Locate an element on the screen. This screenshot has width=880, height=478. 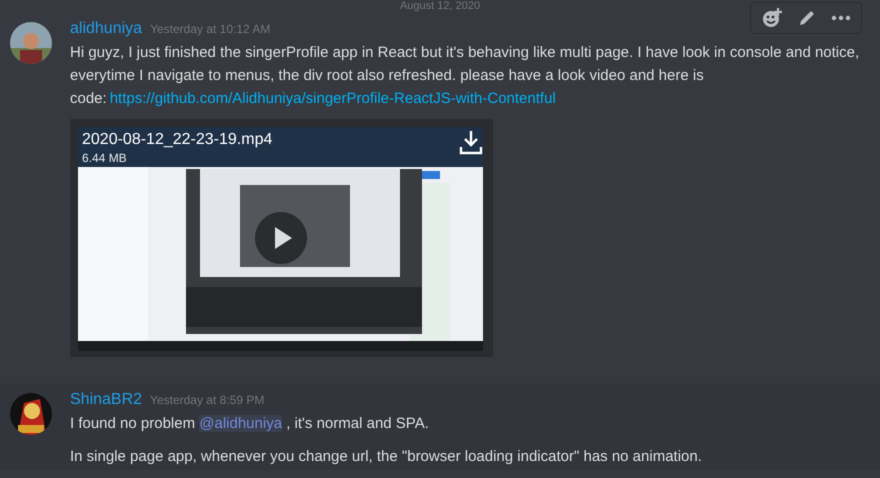
download-icon is located at coordinates (471, 142).